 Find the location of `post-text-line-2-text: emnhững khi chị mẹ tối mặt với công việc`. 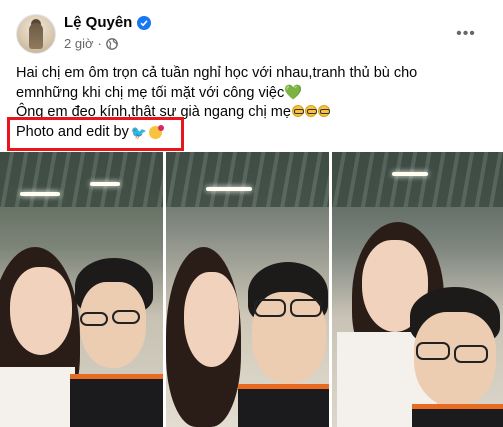

post-text-line-2-text: emnhững khi chị mẹ tối mặt với công việc is located at coordinates (150, 92).